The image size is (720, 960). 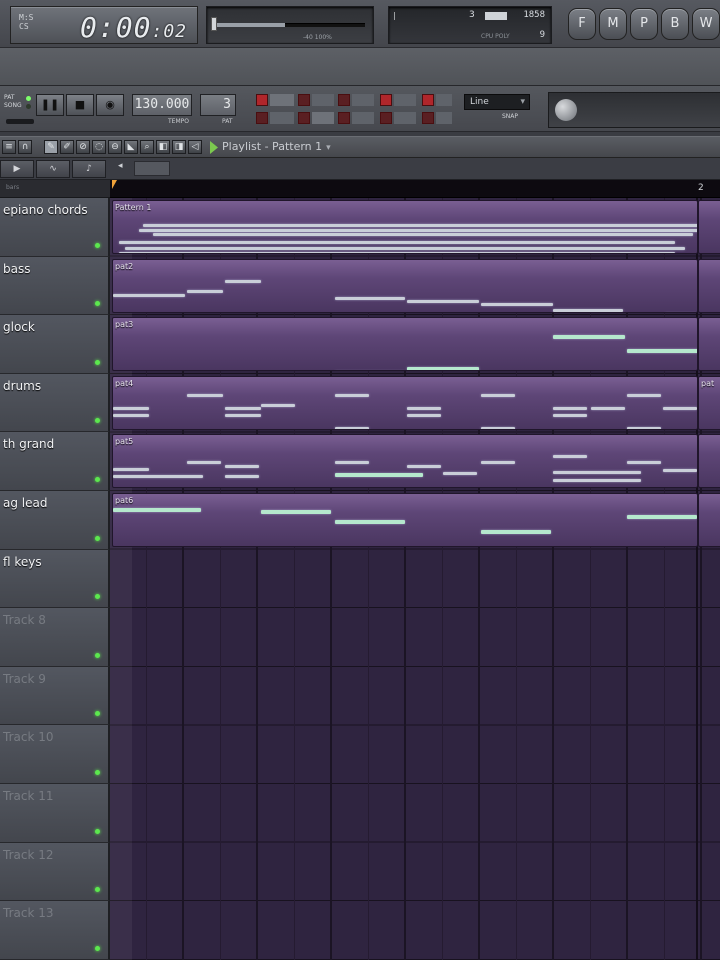 I want to click on browser-button: B, so click(x=675, y=24).